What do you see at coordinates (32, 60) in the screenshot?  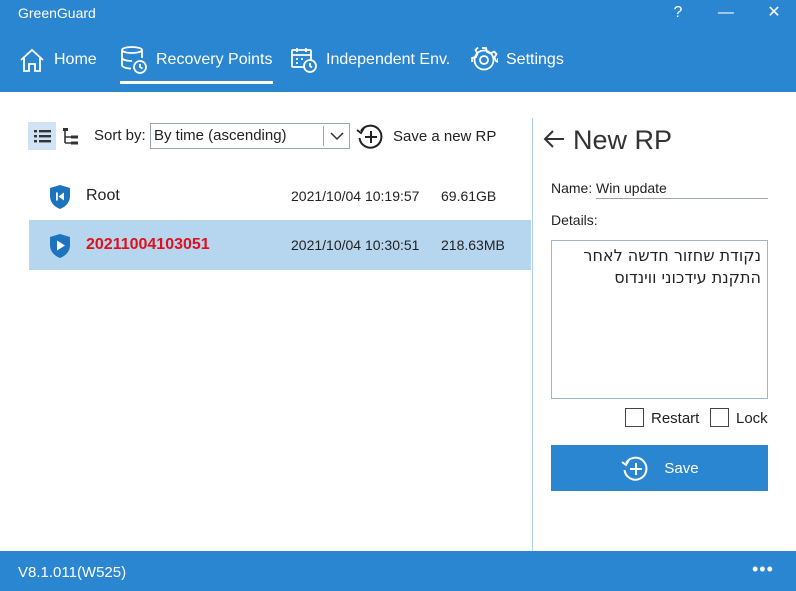 I see `home-icon` at bounding box center [32, 60].